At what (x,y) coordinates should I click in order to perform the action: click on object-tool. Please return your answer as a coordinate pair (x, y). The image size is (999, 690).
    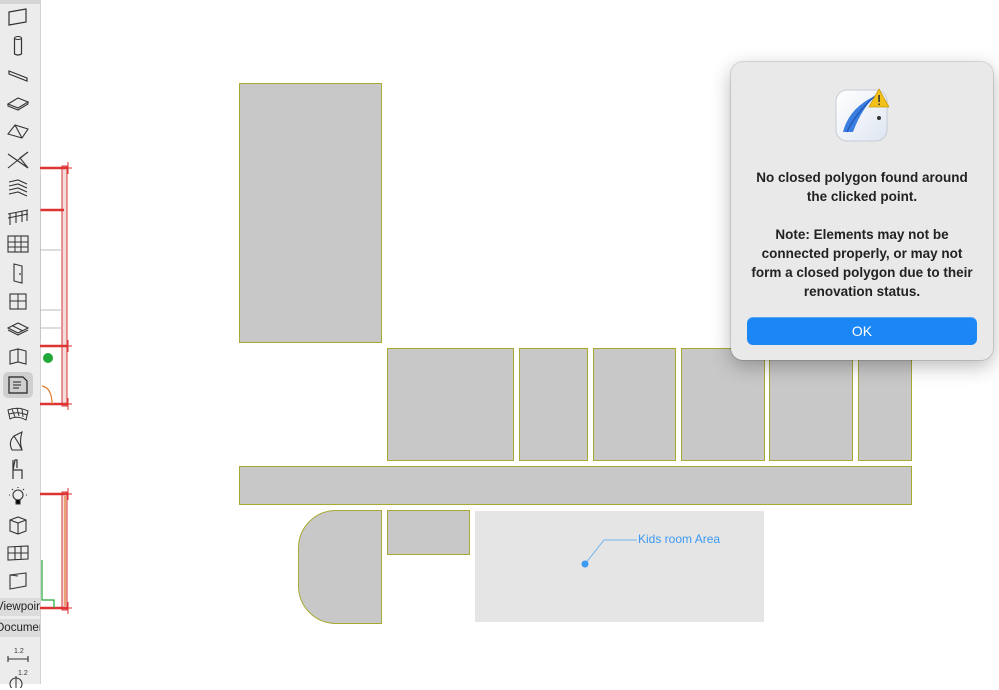
    Looking at the image, I should click on (18, 469).